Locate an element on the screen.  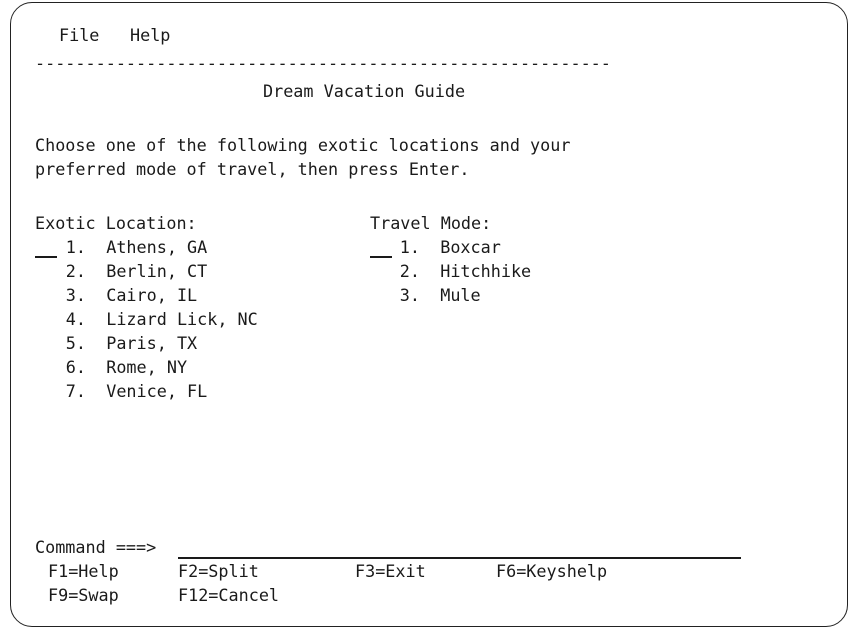
menu-file: File is located at coordinates (79, 35).